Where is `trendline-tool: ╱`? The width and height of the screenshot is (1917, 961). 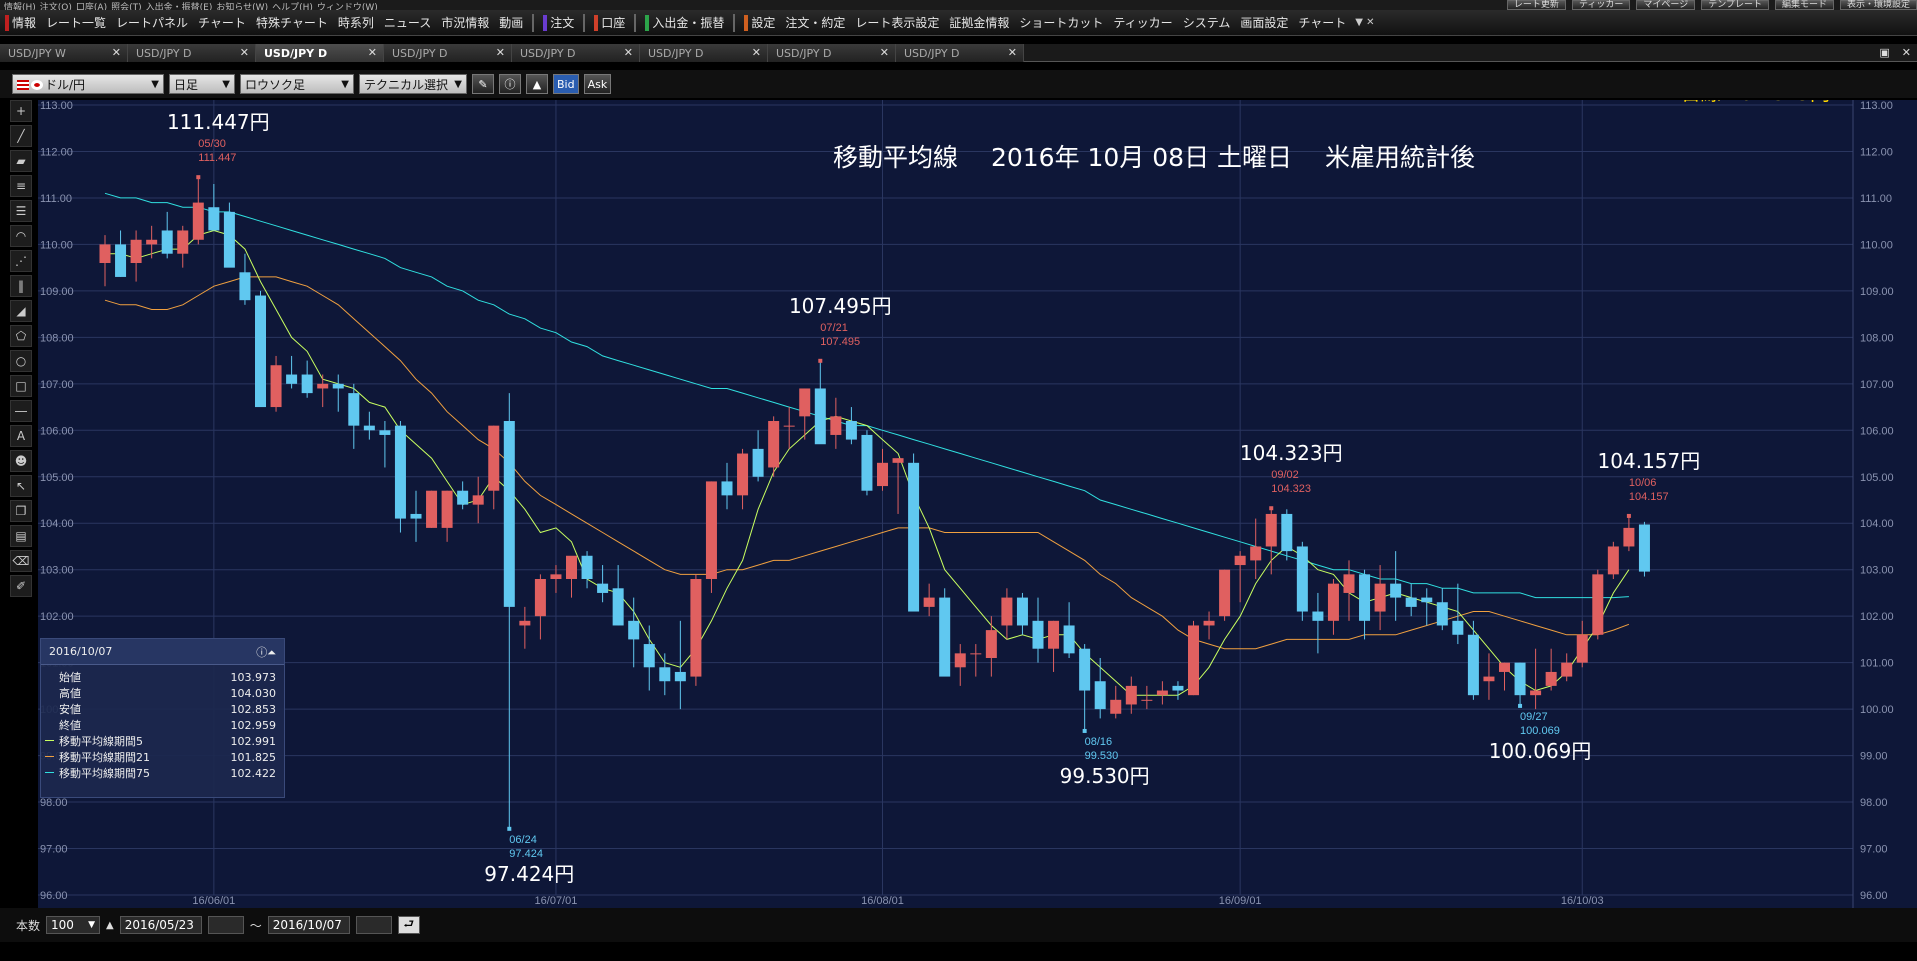
trendline-tool: ╱ is located at coordinates (21, 136).